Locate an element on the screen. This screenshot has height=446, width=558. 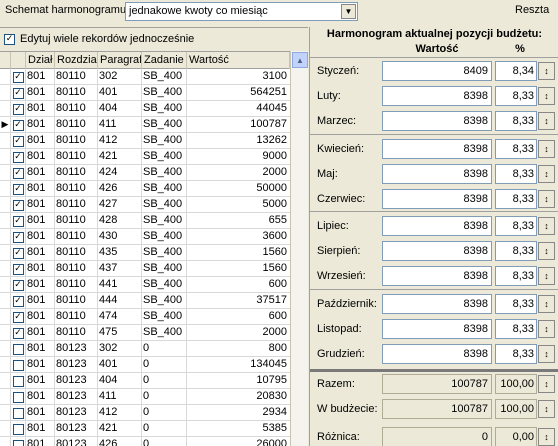
table-row: 801 80123 421 0 5385 is located at coordinates (145, 429).